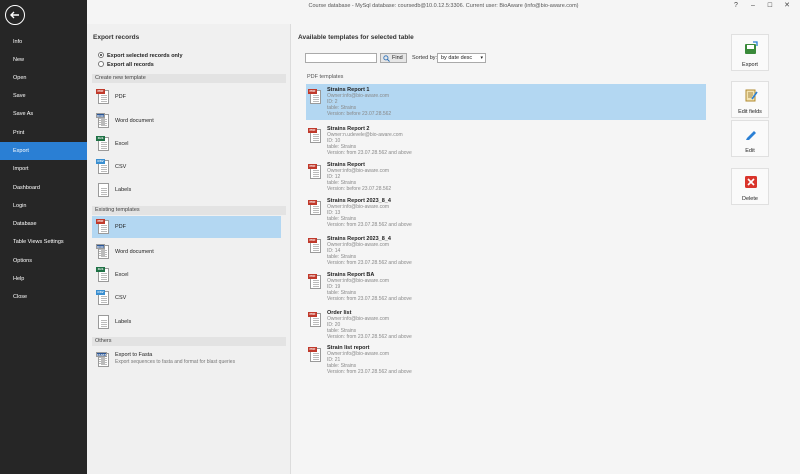  What do you see at coordinates (43, 188) in the screenshot?
I see `sidebar-item-dashboard: Dashboard` at bounding box center [43, 188].